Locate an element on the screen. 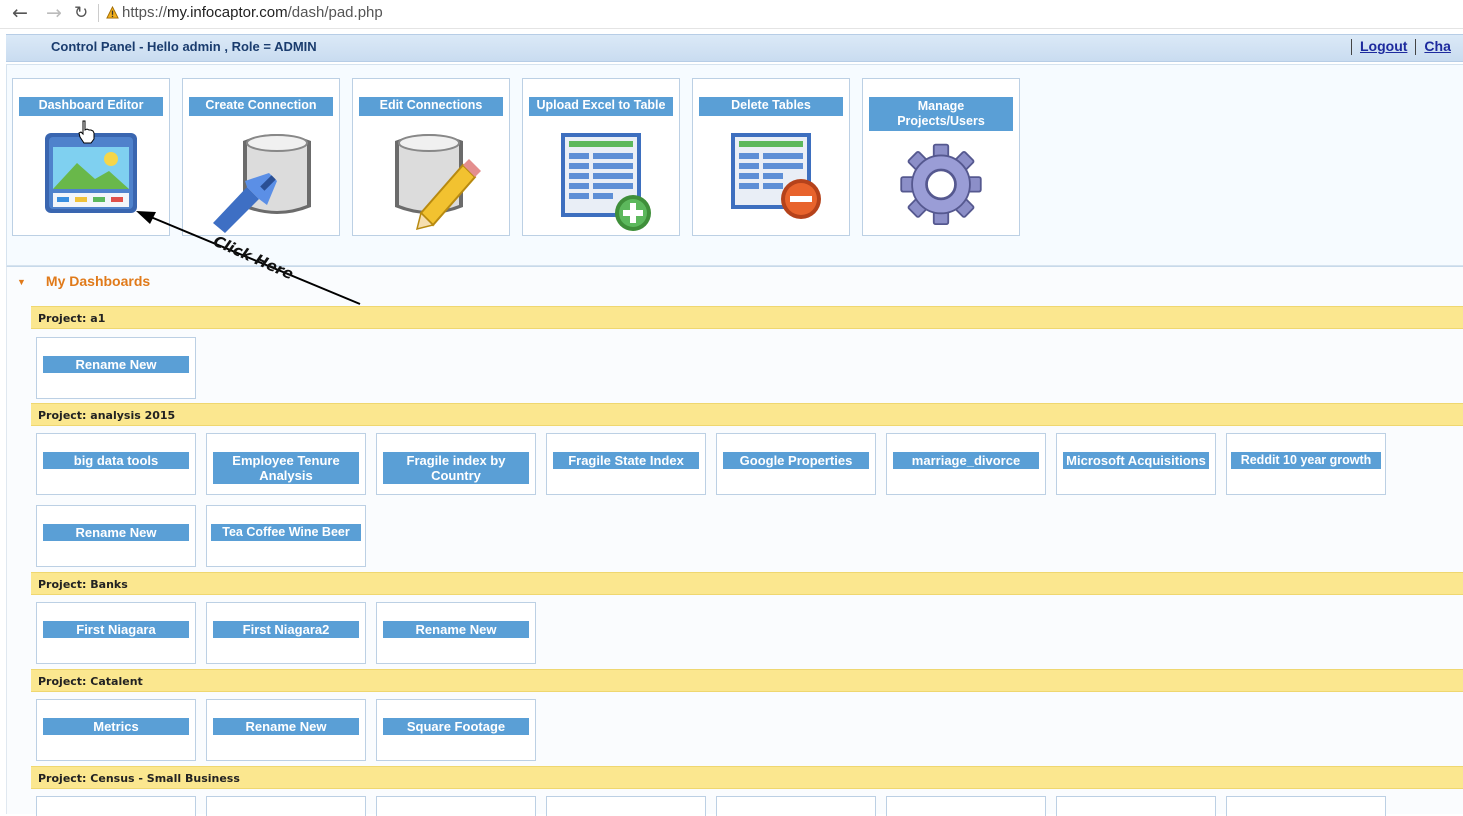 The height and width of the screenshot is (816, 1463). tool-create-connection: Create Connection is located at coordinates (261, 157).